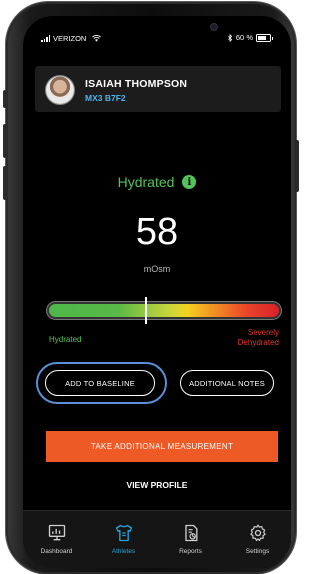 The height and width of the screenshot is (574, 320). I want to click on additional-notes-button: ADDITIONAL NOTES, so click(227, 383).